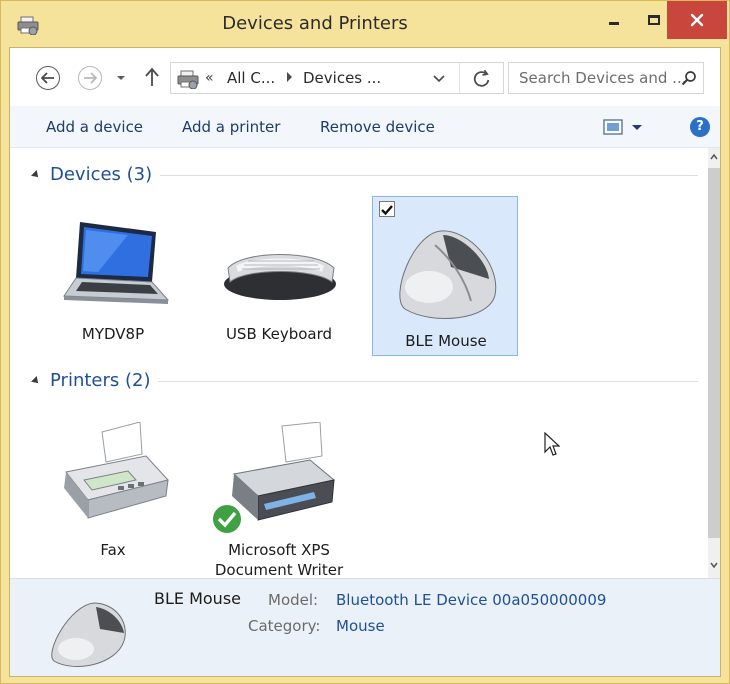  What do you see at coordinates (227, 519) in the screenshot?
I see `default-printer-check-icon` at bounding box center [227, 519].